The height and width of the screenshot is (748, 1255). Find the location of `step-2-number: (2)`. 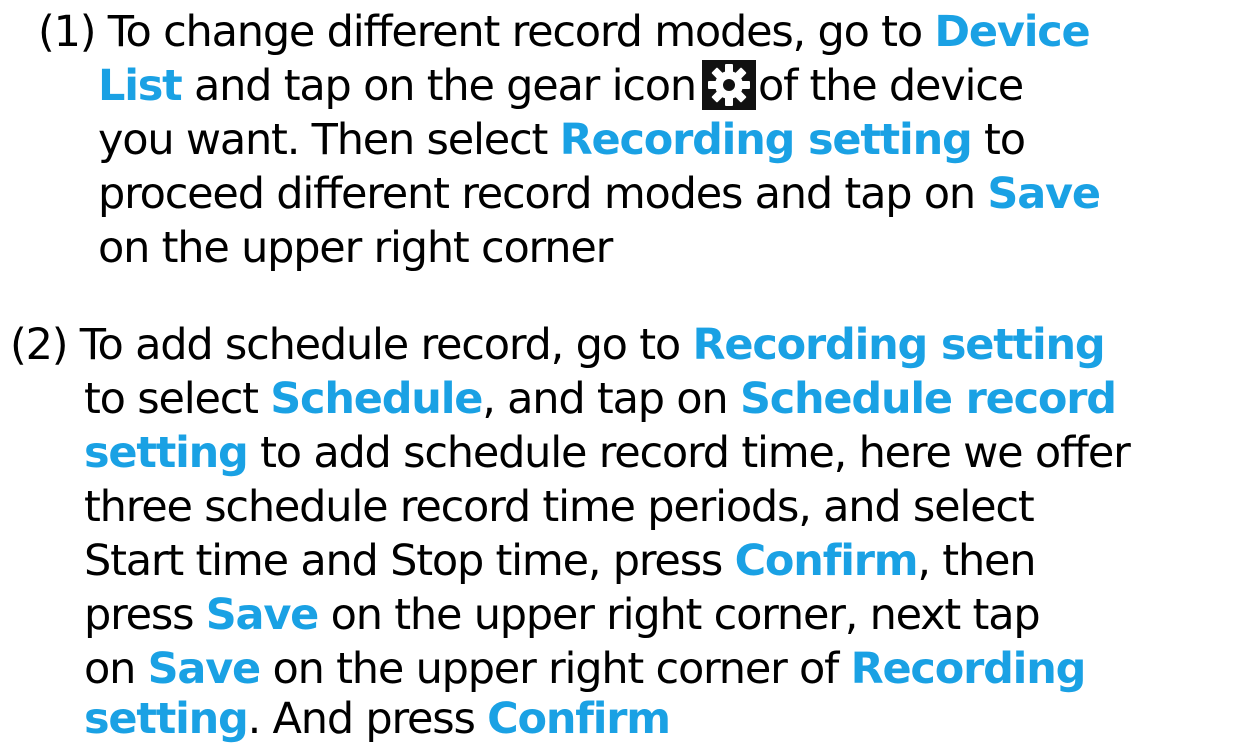

step-2-number: (2) is located at coordinates (39, 345).